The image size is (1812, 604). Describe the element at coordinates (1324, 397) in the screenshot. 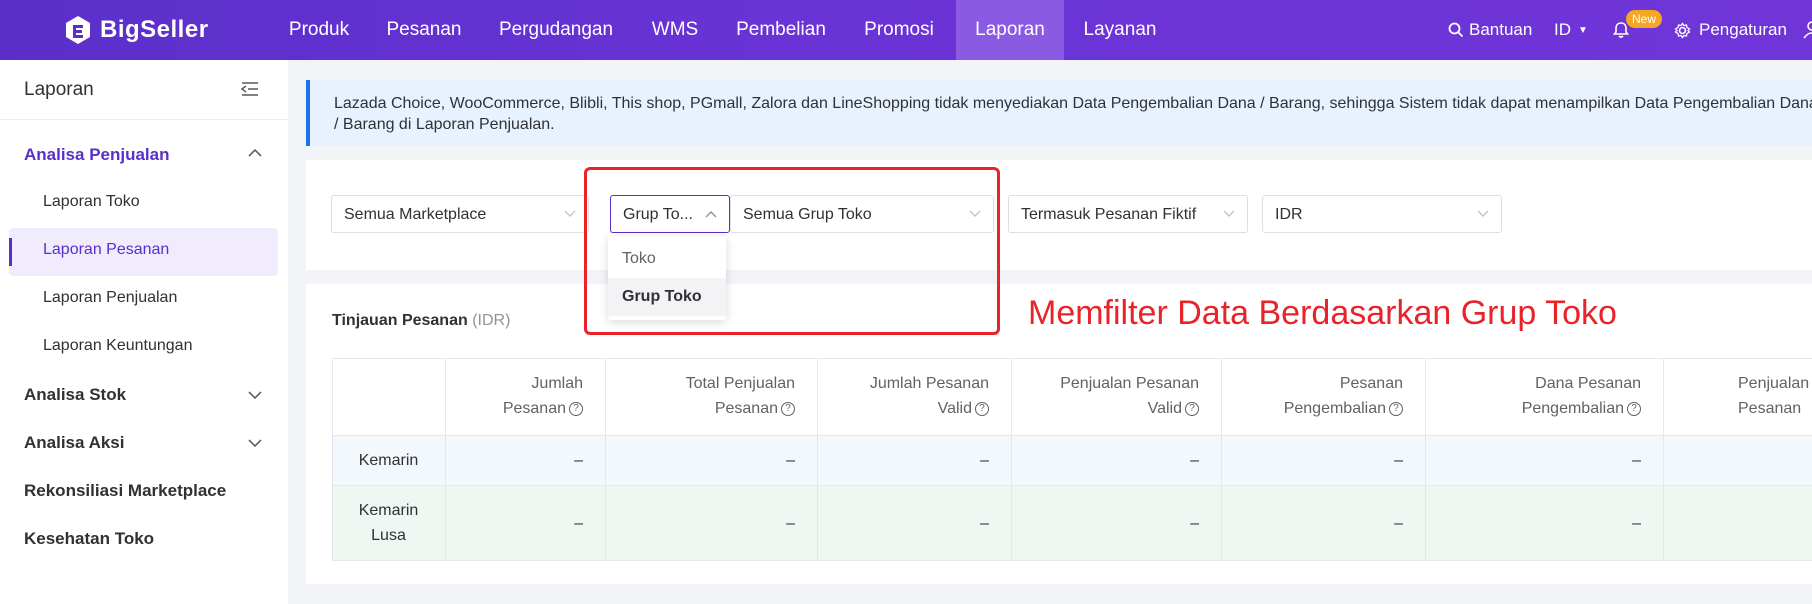

I see `table-header-pesanan-pengembalian: Pesanan Pengembalian?` at that location.